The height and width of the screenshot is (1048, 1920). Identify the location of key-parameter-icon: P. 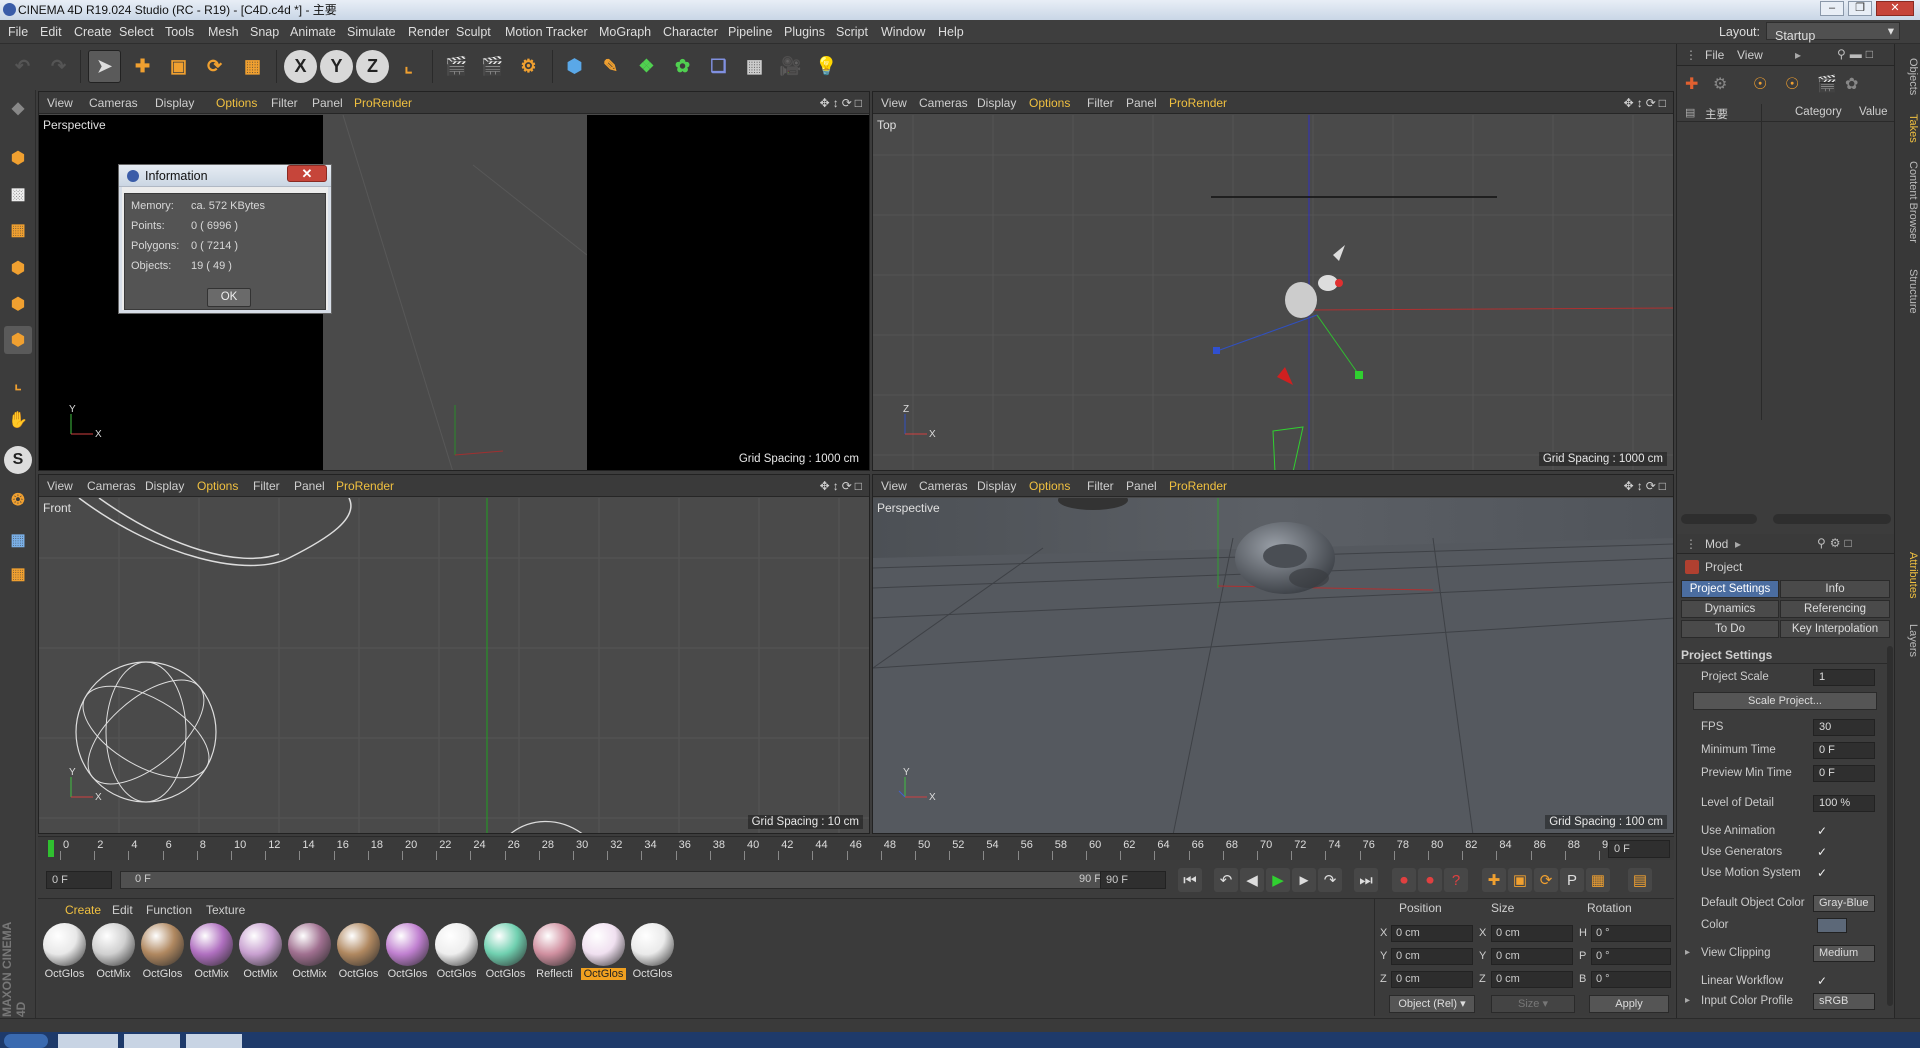
(1572, 880).